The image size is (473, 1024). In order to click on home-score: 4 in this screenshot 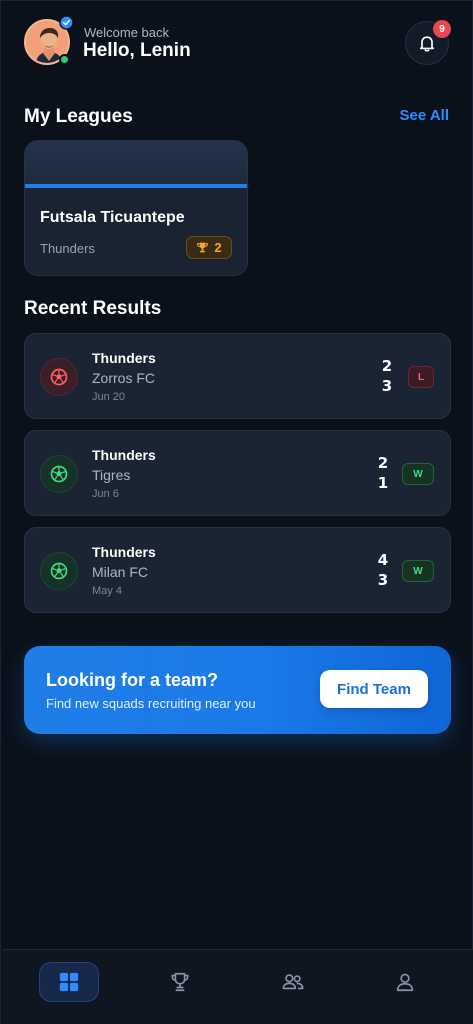, I will do `click(383, 560)`.